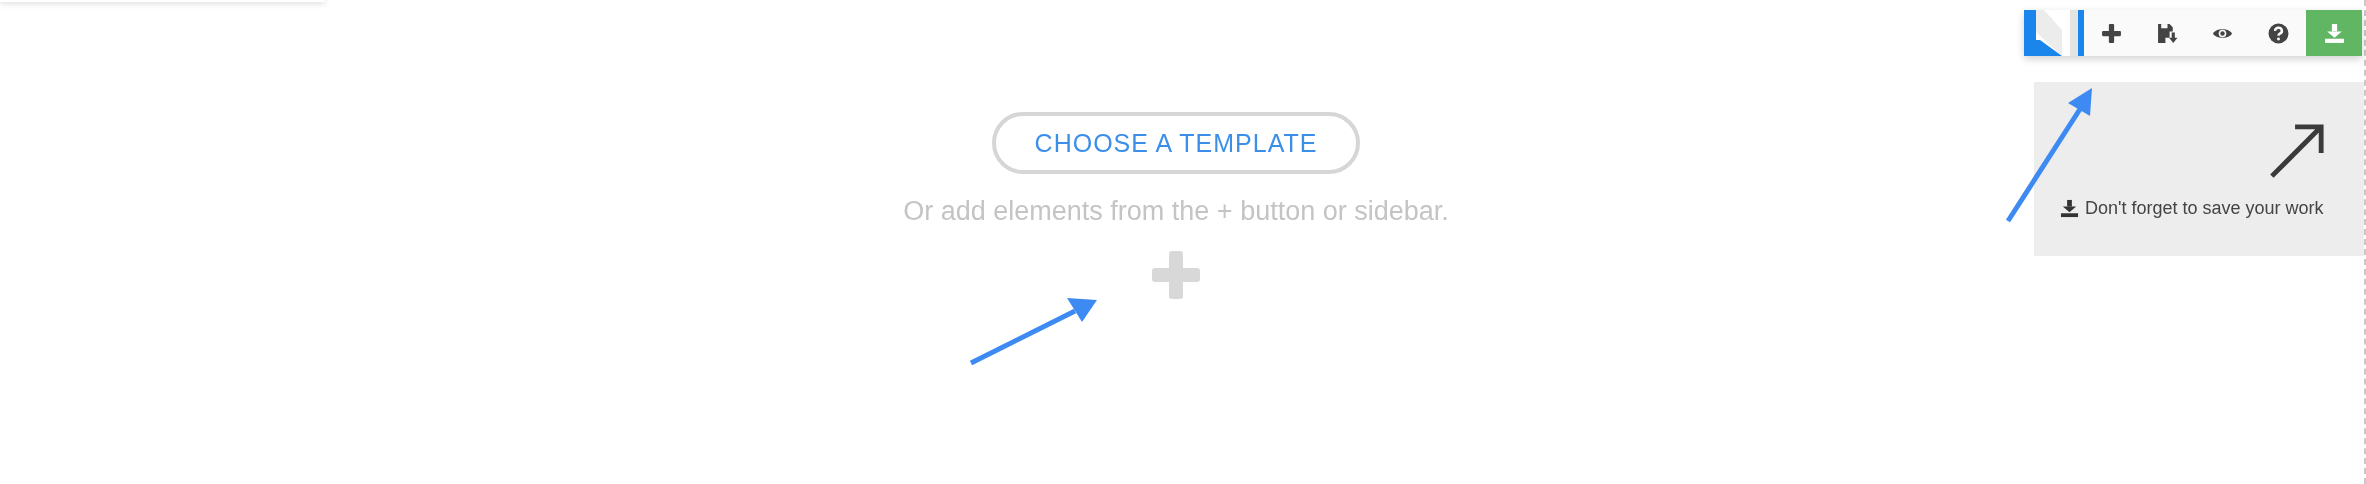 This screenshot has height=484, width=2366. I want to click on help-button, so click(2278, 33).